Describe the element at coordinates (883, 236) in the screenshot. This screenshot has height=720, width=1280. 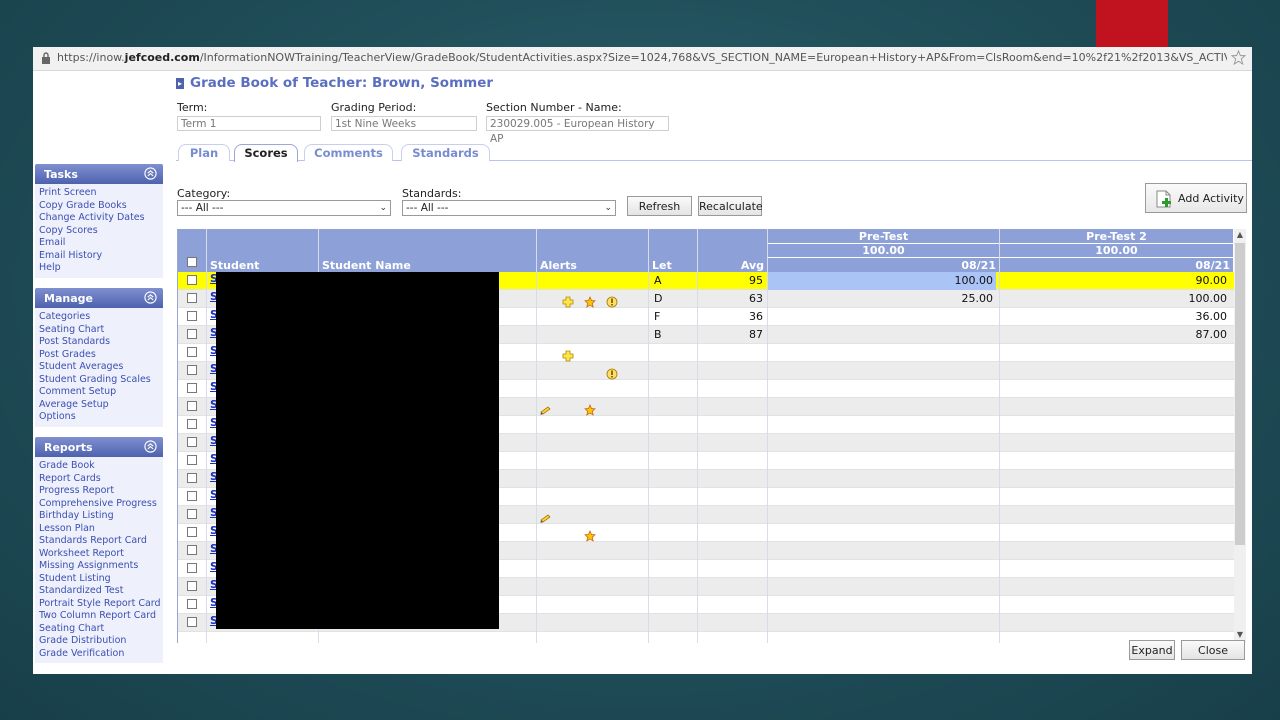
I see `activity-name: Pre-Test` at that location.